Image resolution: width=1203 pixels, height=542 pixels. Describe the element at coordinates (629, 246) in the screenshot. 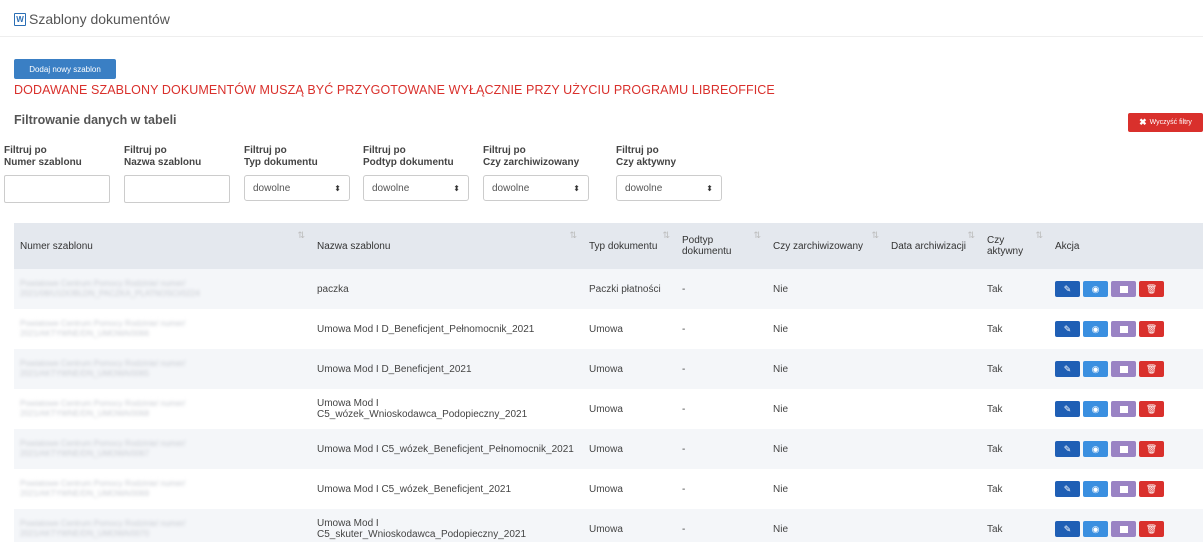

I see `column-header-type: Typ dokumentu ⇅` at that location.